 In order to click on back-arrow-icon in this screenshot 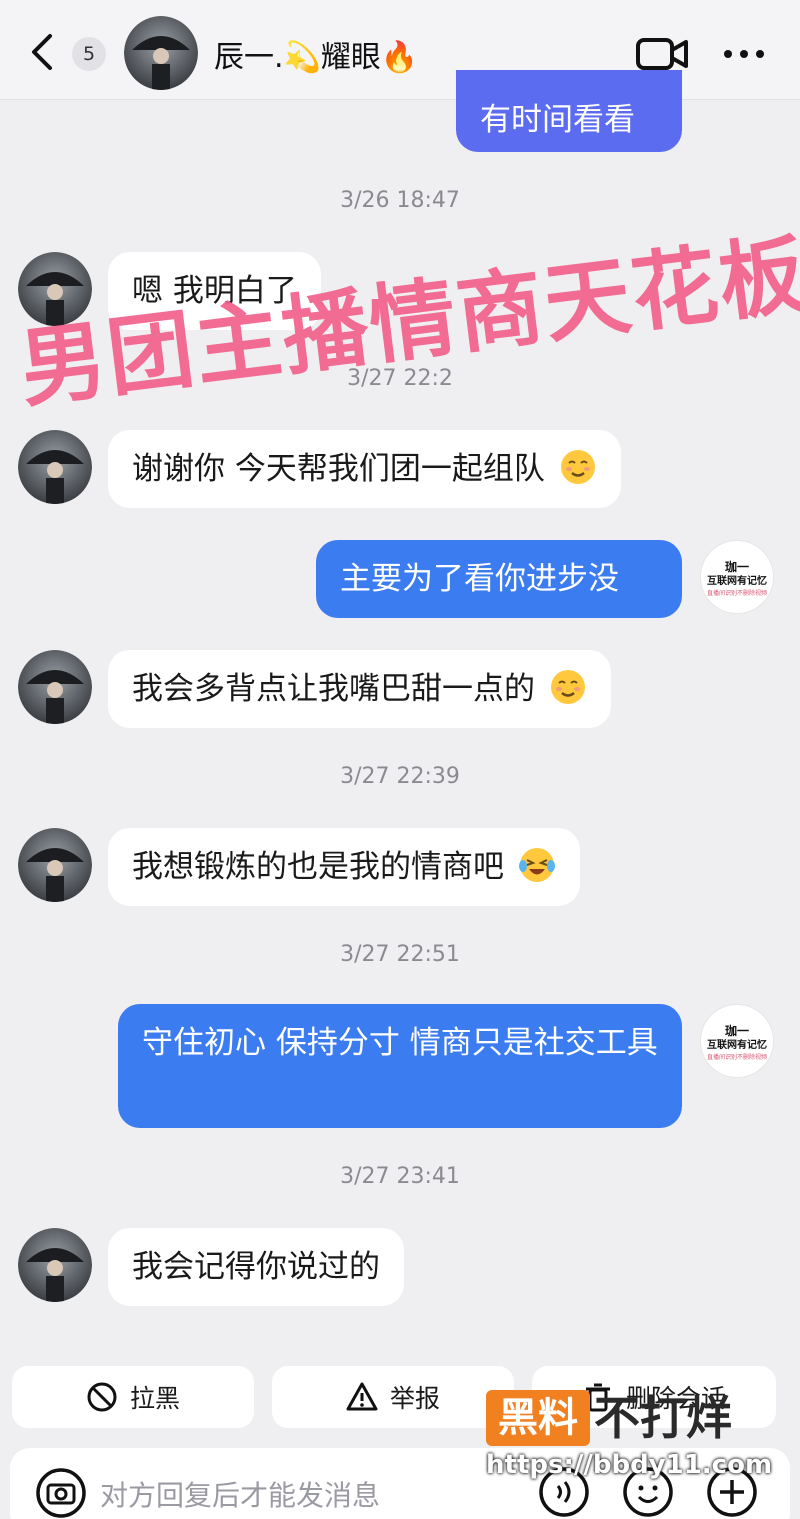, I will do `click(42, 52)`.